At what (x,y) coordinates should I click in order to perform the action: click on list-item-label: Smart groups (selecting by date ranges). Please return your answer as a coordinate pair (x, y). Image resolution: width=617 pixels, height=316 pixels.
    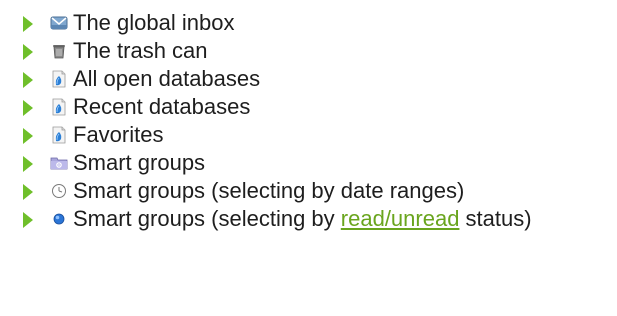
    Looking at the image, I should click on (269, 190).